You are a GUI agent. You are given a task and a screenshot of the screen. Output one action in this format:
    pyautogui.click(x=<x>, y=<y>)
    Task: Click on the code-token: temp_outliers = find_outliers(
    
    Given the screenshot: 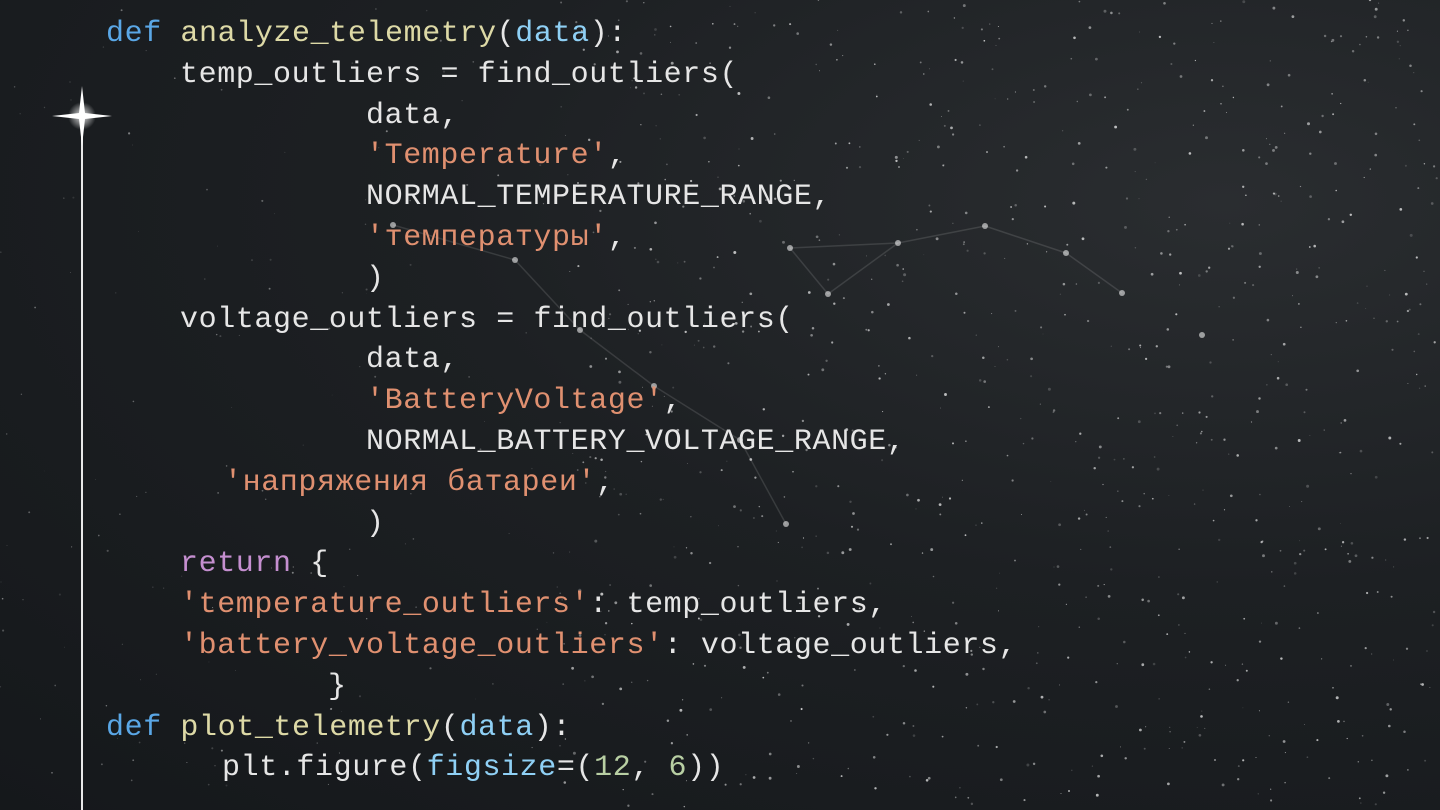 What is the action you would take?
    pyautogui.click(x=459, y=75)
    